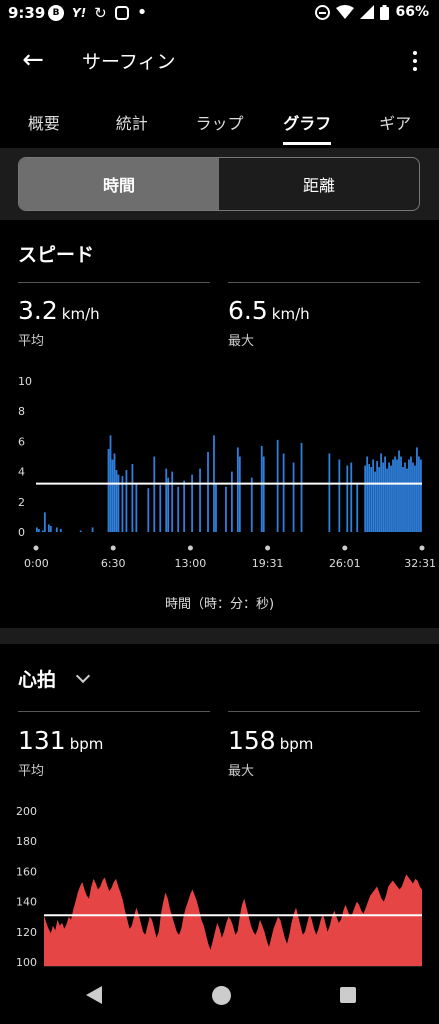 The width and height of the screenshot is (439, 1024). Describe the element at coordinates (61, 740) in the screenshot. I see `hr-avg-value: 131 bpm` at that location.